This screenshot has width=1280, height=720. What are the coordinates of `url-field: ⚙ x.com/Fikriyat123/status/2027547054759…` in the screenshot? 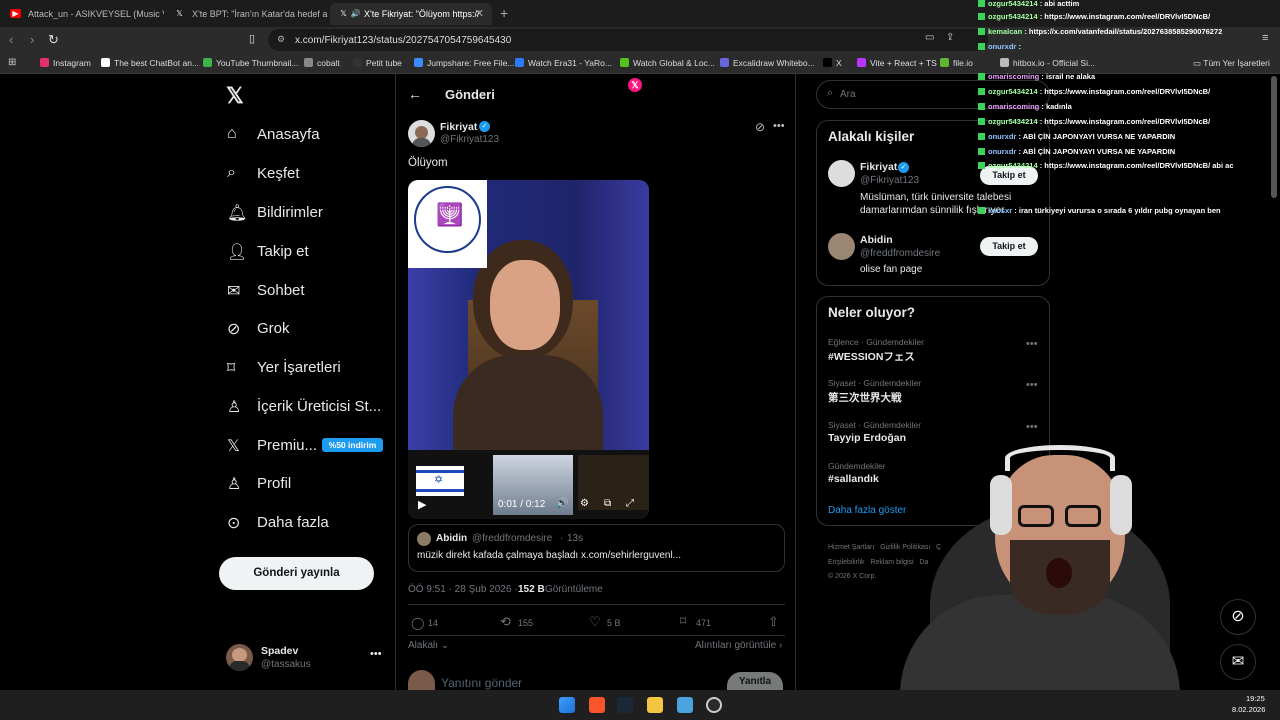 It's located at (628, 40).